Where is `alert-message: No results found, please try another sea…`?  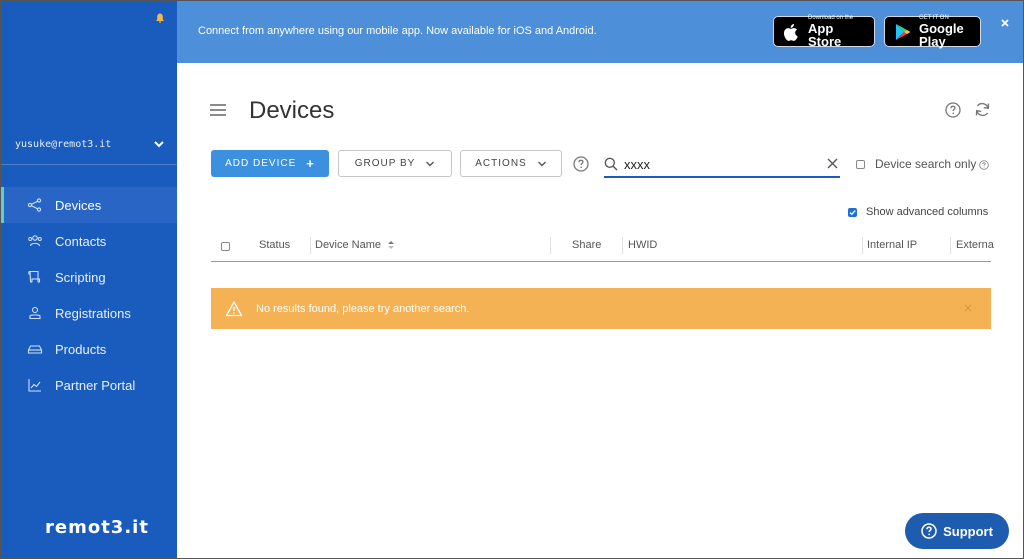
alert-message: No results found, please try another sea… is located at coordinates (363, 308).